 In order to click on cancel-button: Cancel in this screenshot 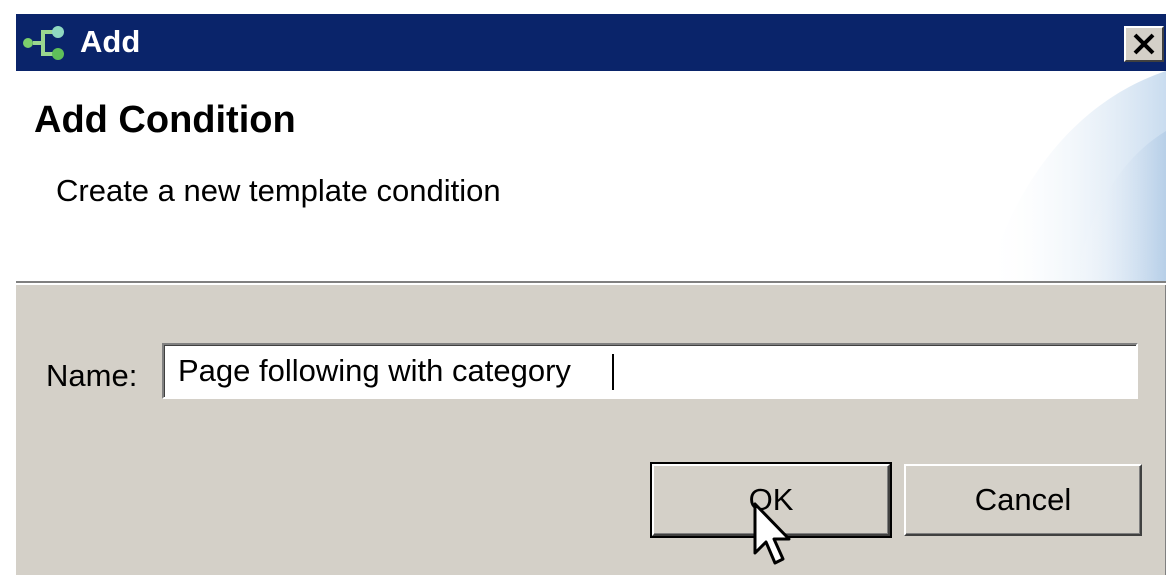, I will do `click(1023, 500)`.